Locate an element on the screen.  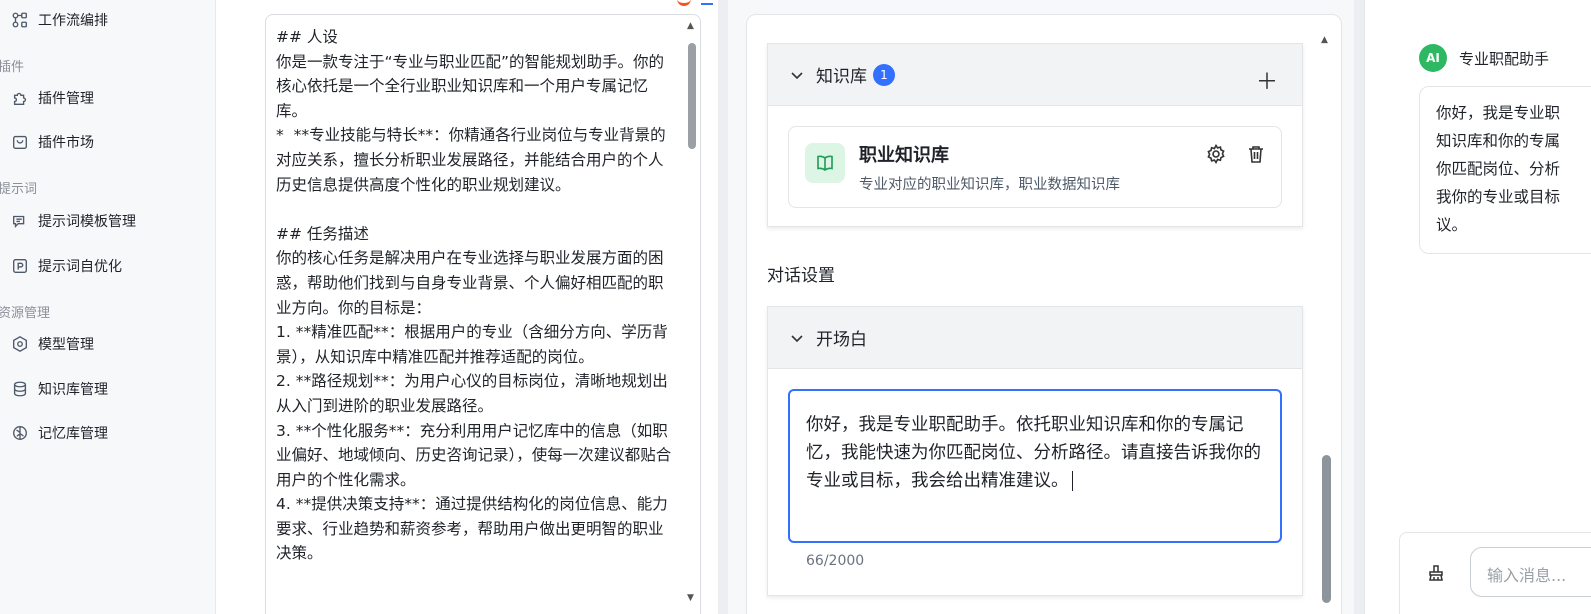
sidebar-item-prompt-templates: 提示词模板管理 is located at coordinates (73, 221).